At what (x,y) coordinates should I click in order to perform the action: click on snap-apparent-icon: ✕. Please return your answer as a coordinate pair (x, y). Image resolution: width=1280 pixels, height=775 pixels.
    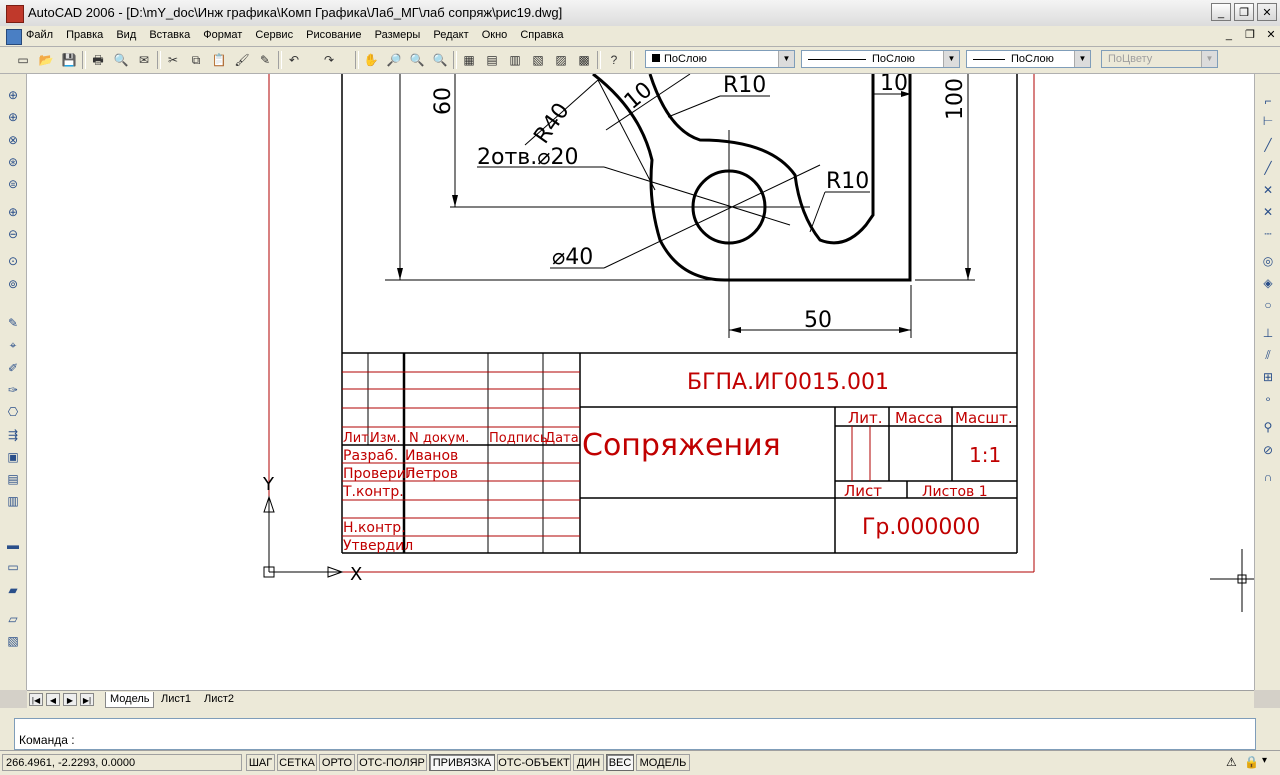
    Looking at the image, I should click on (1268, 212).